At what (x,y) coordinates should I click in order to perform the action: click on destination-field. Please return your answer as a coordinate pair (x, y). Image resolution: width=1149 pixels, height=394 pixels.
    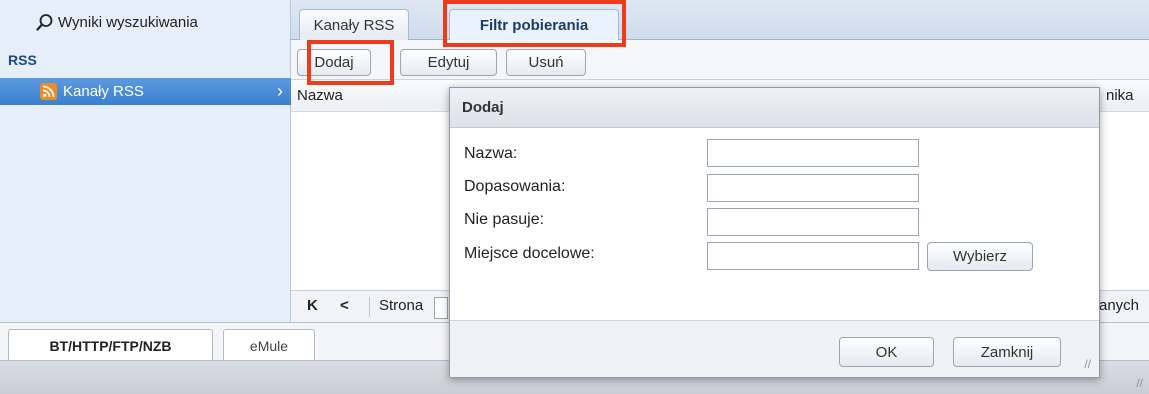
    Looking at the image, I should click on (813, 256).